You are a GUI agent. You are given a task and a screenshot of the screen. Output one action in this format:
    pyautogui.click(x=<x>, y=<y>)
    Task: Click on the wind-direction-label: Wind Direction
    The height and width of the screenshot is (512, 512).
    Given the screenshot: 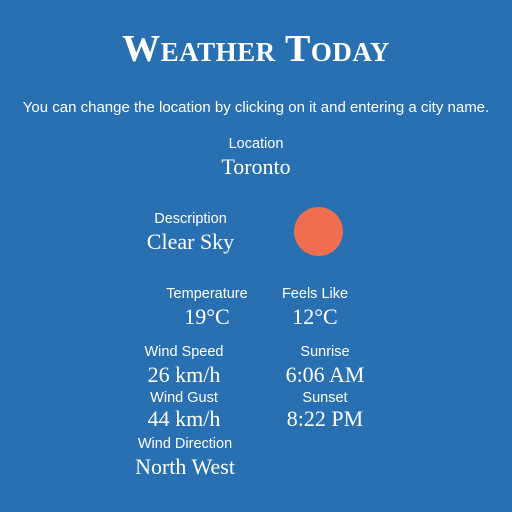 What is the action you would take?
    pyautogui.click(x=185, y=444)
    